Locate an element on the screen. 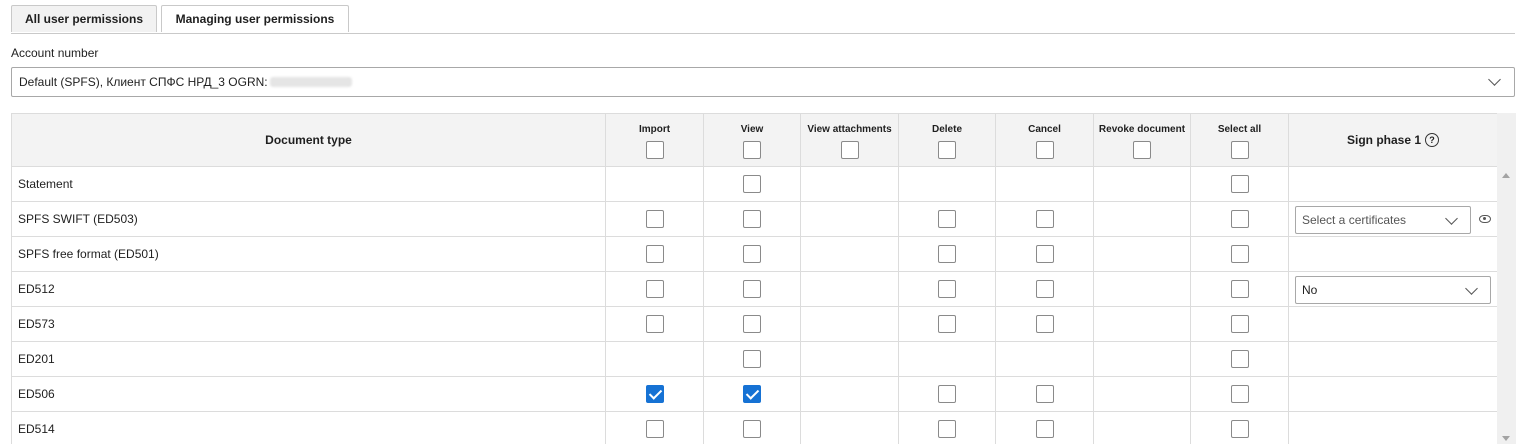  account-number-label: Account number is located at coordinates (55, 53).